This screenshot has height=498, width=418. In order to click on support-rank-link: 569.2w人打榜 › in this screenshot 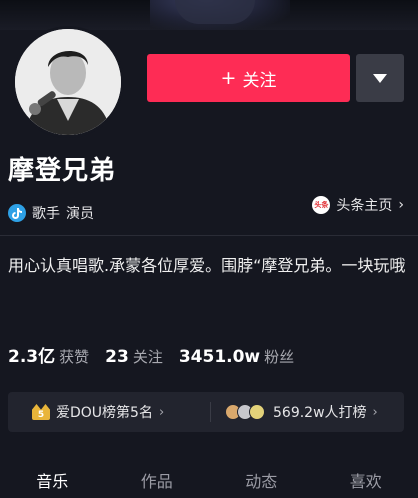, I will do `click(294, 412)`.